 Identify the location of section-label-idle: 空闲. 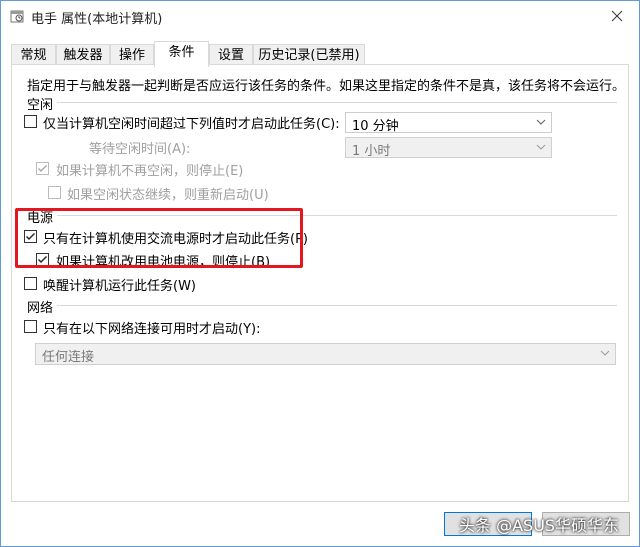
(40, 105).